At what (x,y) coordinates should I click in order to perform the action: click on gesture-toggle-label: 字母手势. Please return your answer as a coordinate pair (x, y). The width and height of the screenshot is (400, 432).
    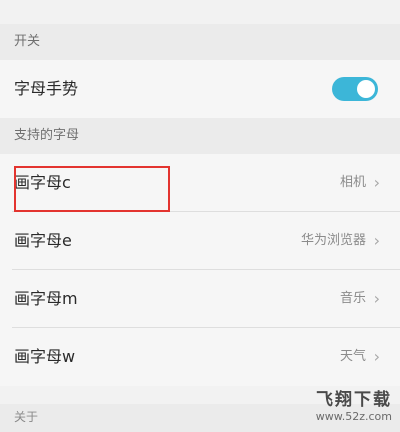
    Looking at the image, I should click on (46, 88).